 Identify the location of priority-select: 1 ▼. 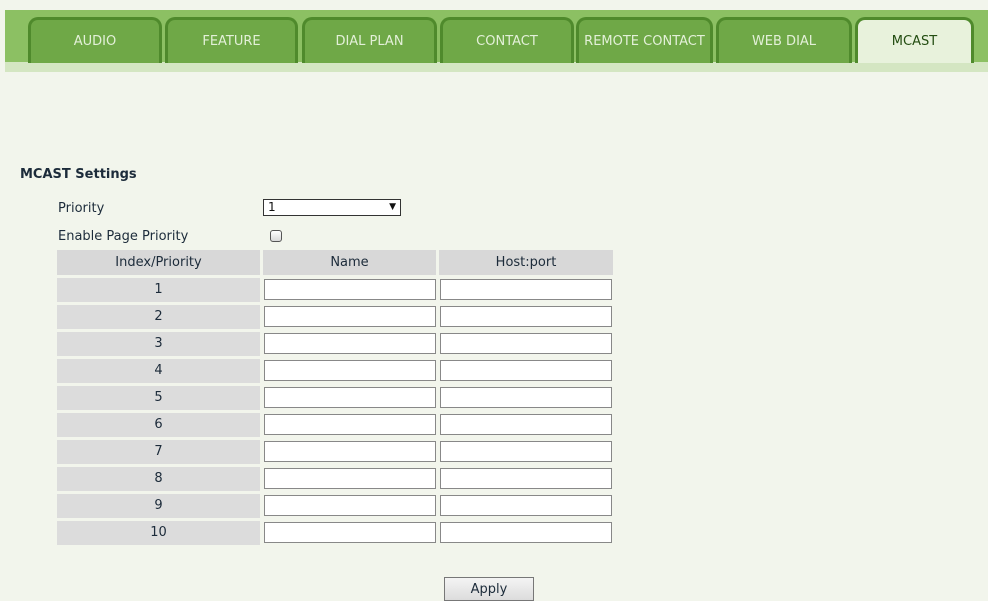
(332, 207).